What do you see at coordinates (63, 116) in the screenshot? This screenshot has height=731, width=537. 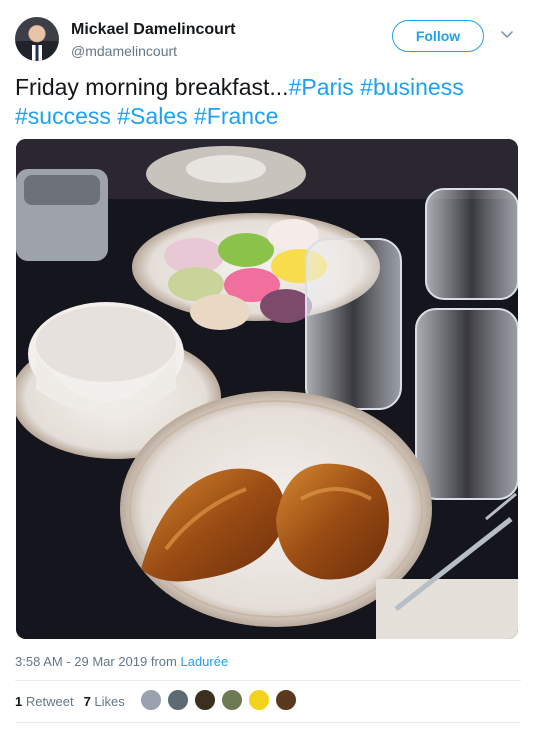 I see `hashtag-link: #success` at bounding box center [63, 116].